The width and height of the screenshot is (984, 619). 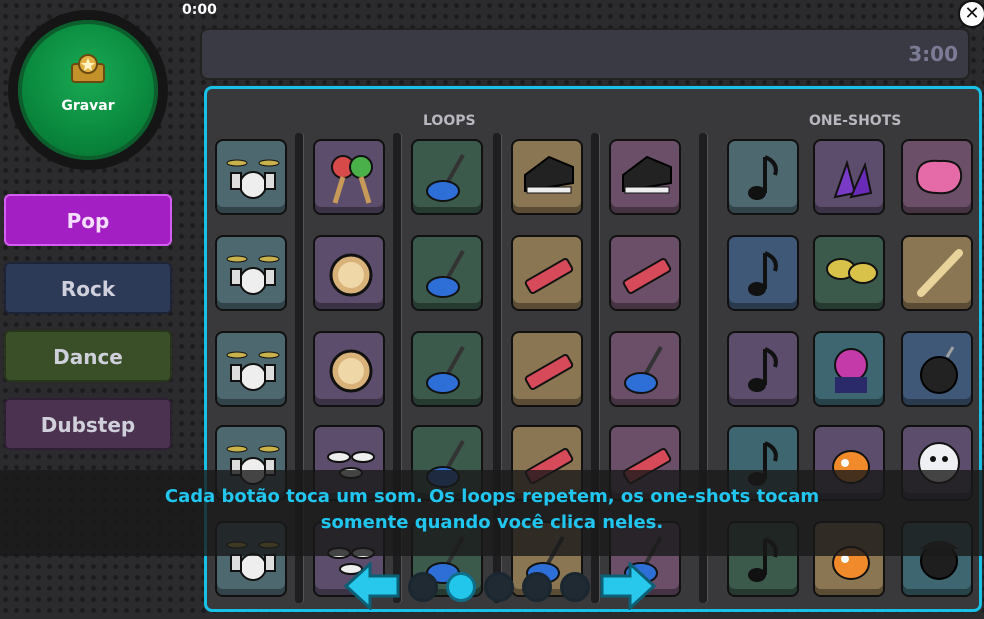 I want to click on arrow-right-icon, so click(x=628, y=586).